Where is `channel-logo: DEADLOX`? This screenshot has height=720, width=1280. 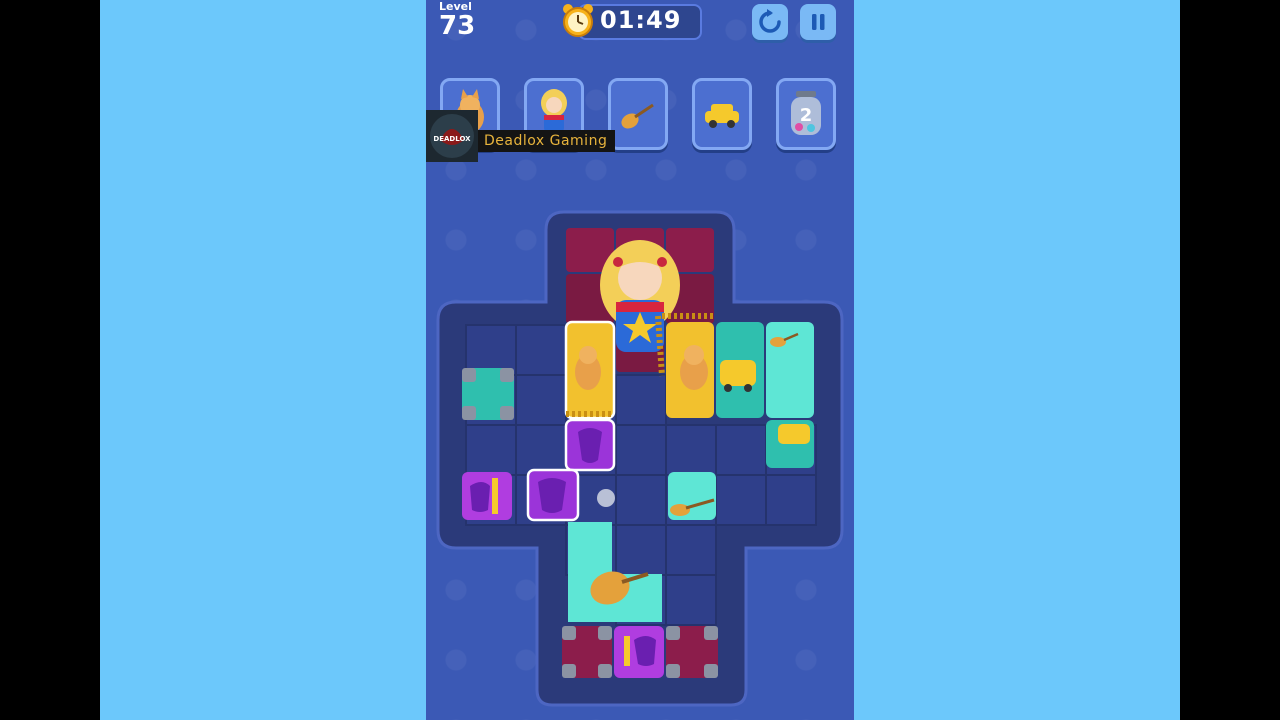
channel-logo: DEADLOX is located at coordinates (452, 136).